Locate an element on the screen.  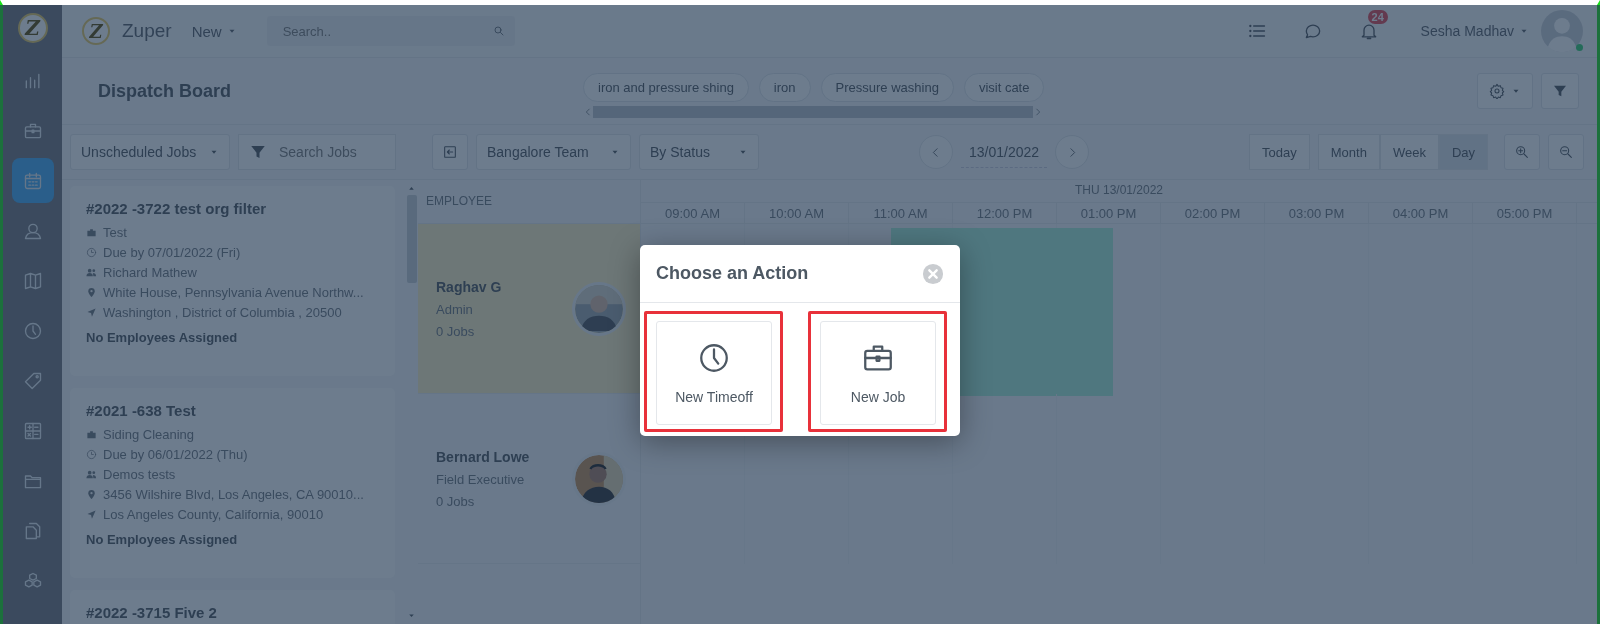
zoom-out-button is located at coordinates (1566, 152).